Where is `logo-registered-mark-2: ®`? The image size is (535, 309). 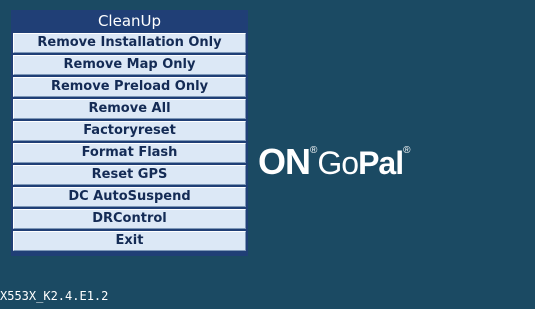 logo-registered-mark-2: ® is located at coordinates (407, 150).